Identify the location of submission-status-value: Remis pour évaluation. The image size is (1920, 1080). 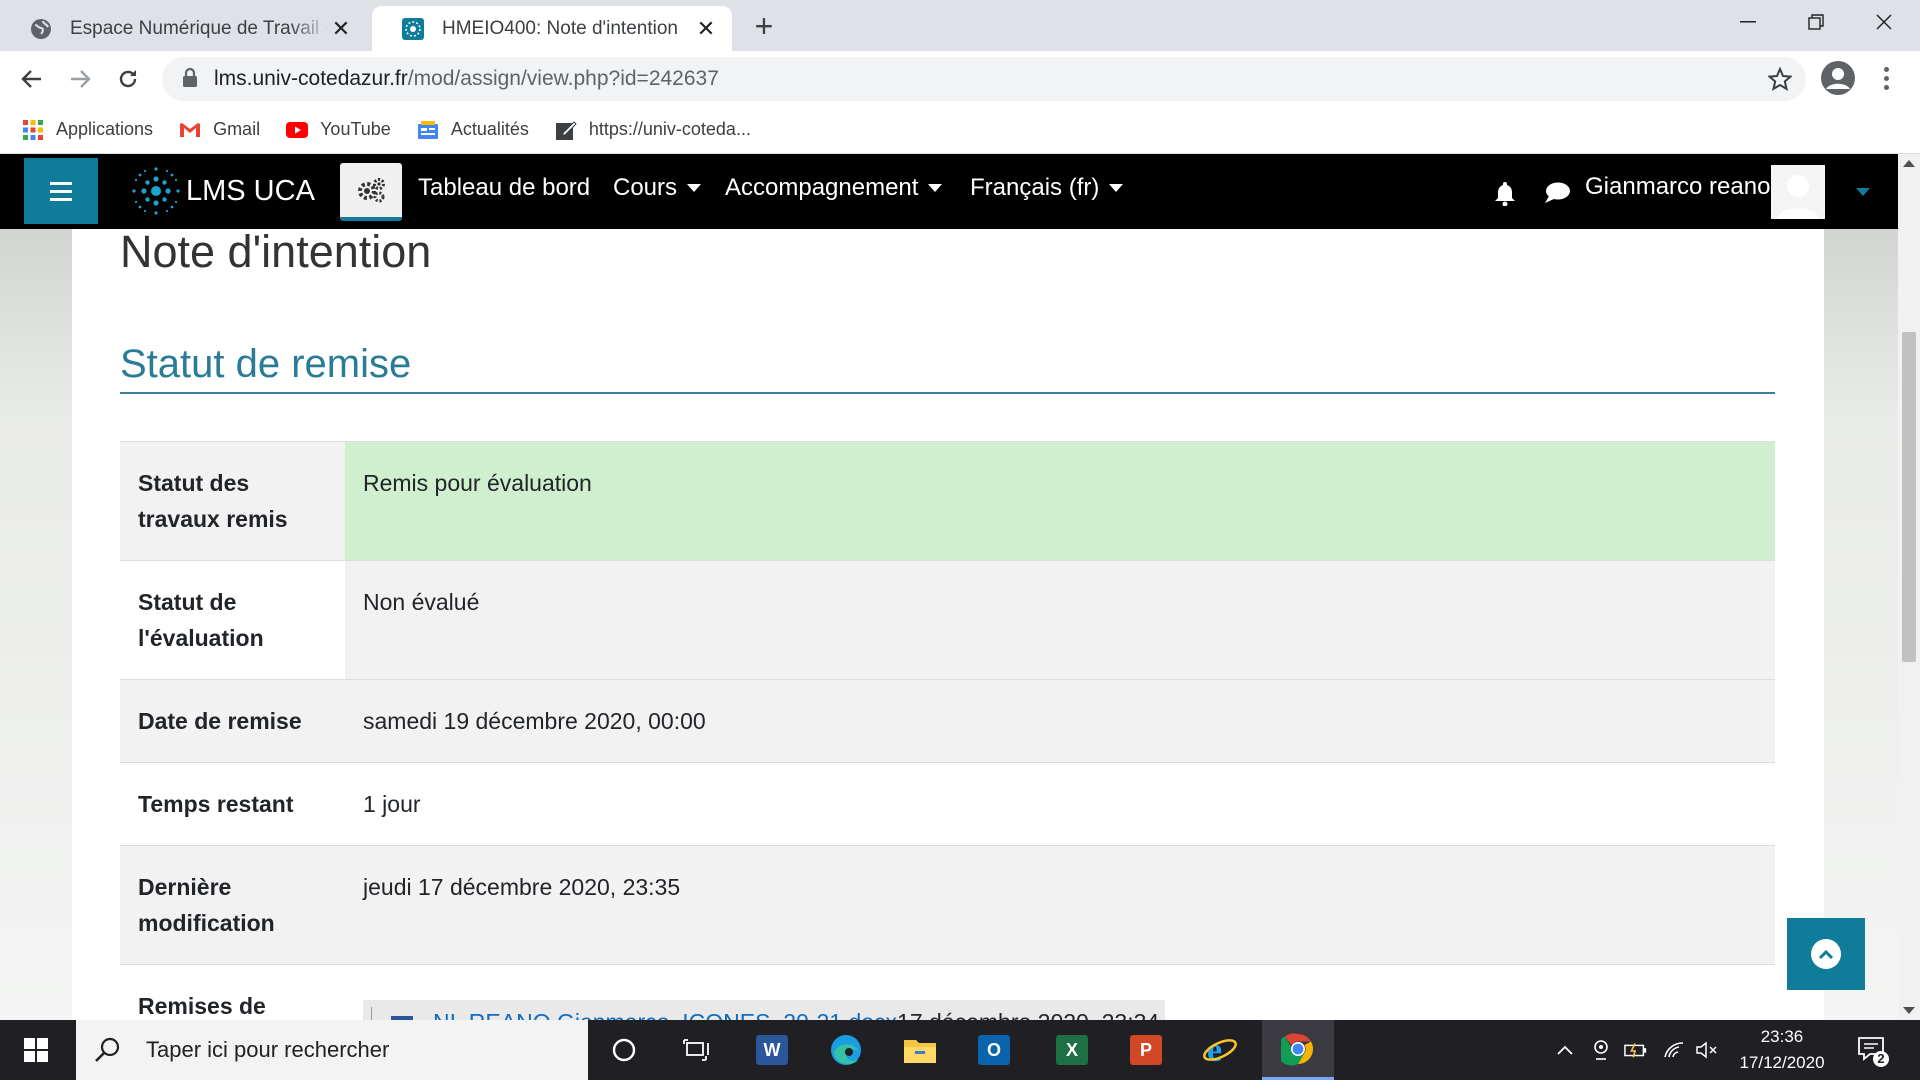
(1060, 501).